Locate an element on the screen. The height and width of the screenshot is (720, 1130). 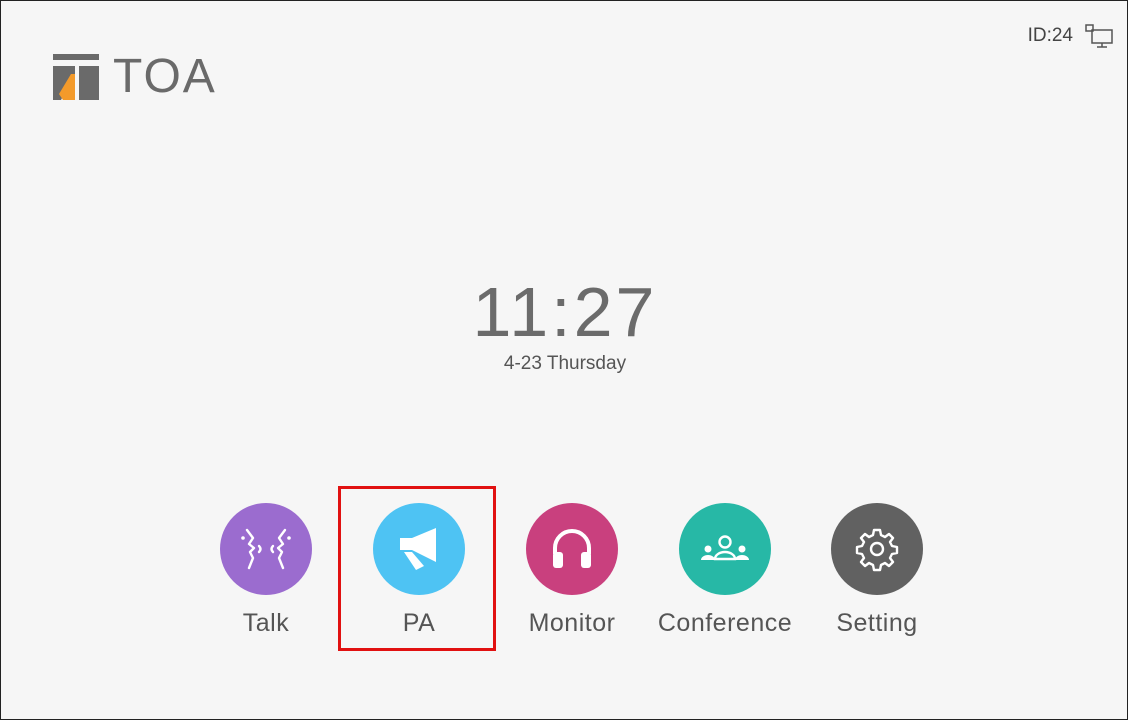
logo: TOA is located at coordinates (135, 77).